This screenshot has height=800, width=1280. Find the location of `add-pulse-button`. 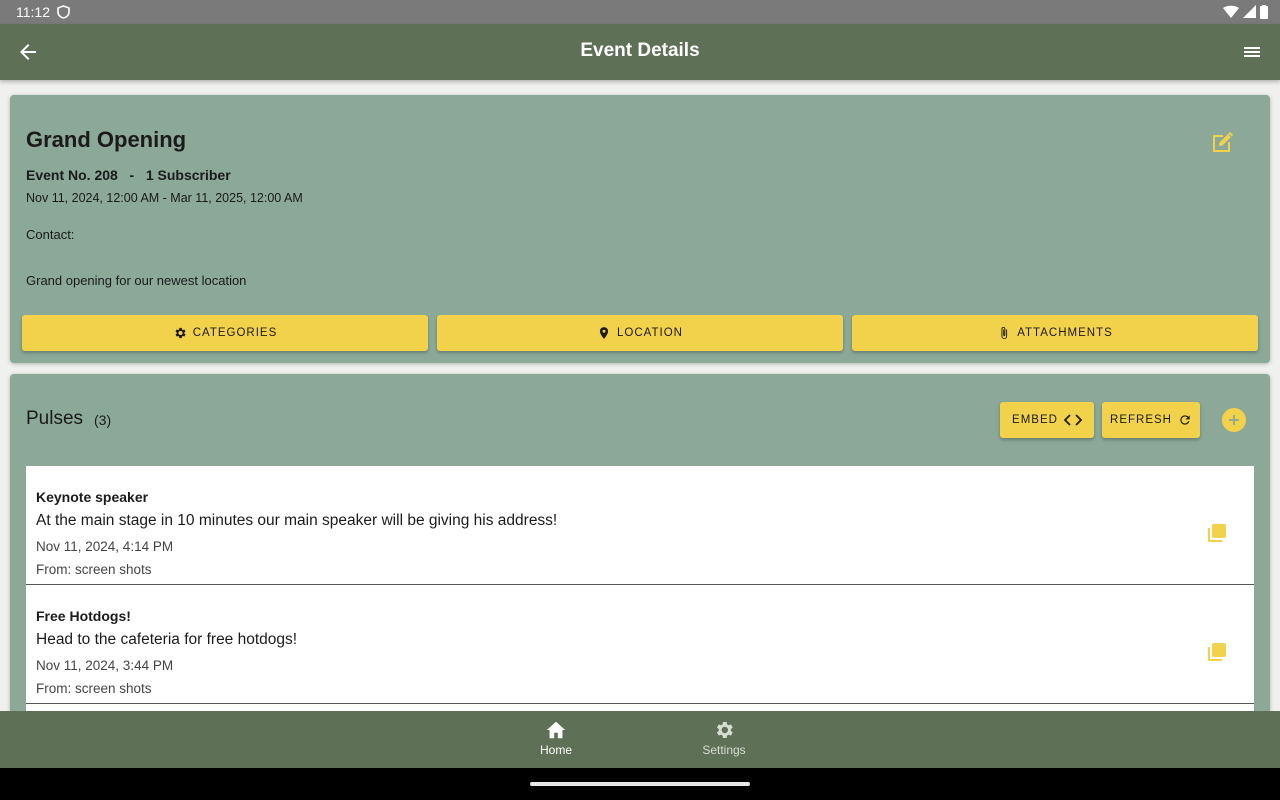

add-pulse-button is located at coordinates (1234, 420).